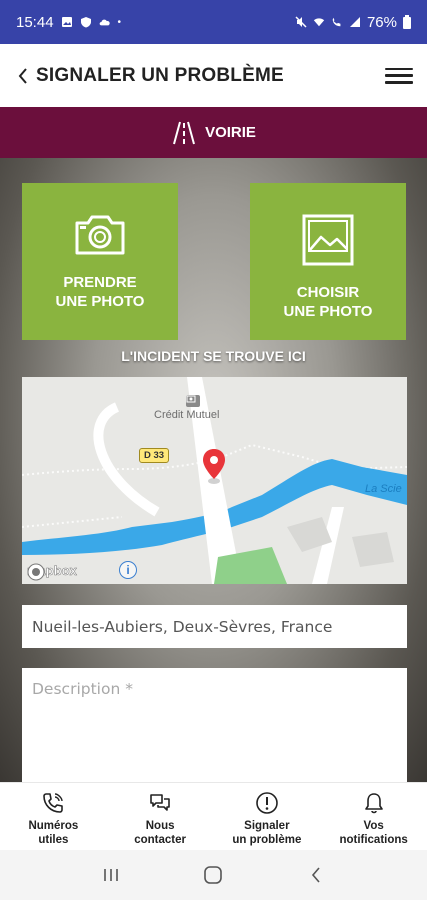 The width and height of the screenshot is (427, 900). What do you see at coordinates (214, 626) in the screenshot?
I see `location-field` at bounding box center [214, 626].